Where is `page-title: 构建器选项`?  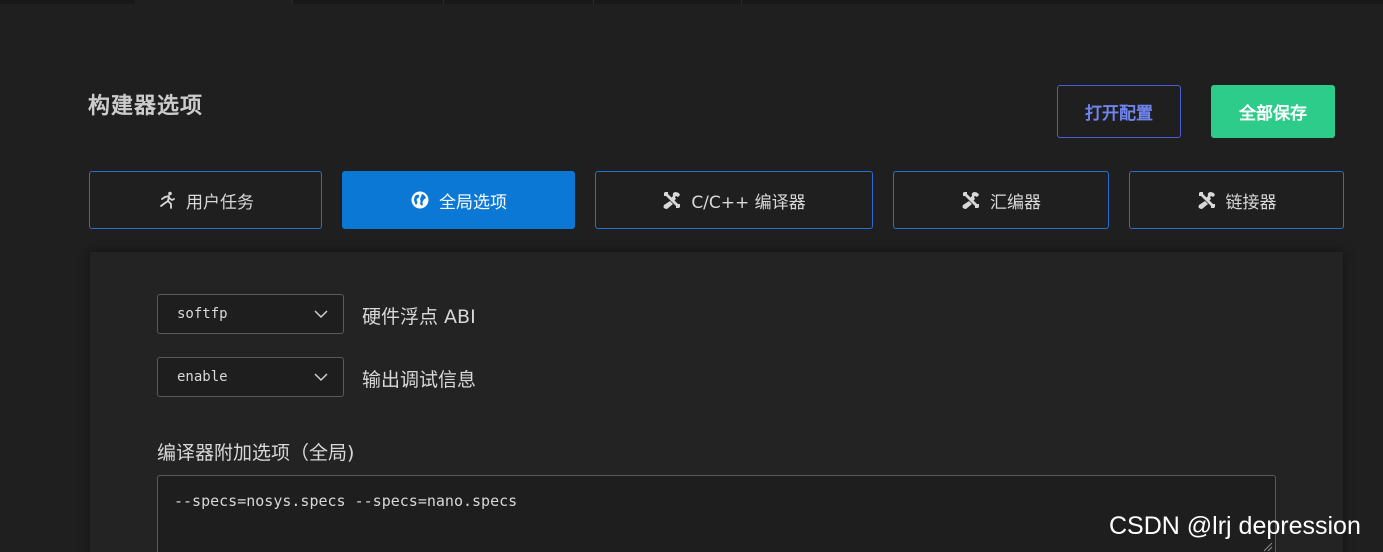
page-title: 构建器选项 is located at coordinates (146, 106).